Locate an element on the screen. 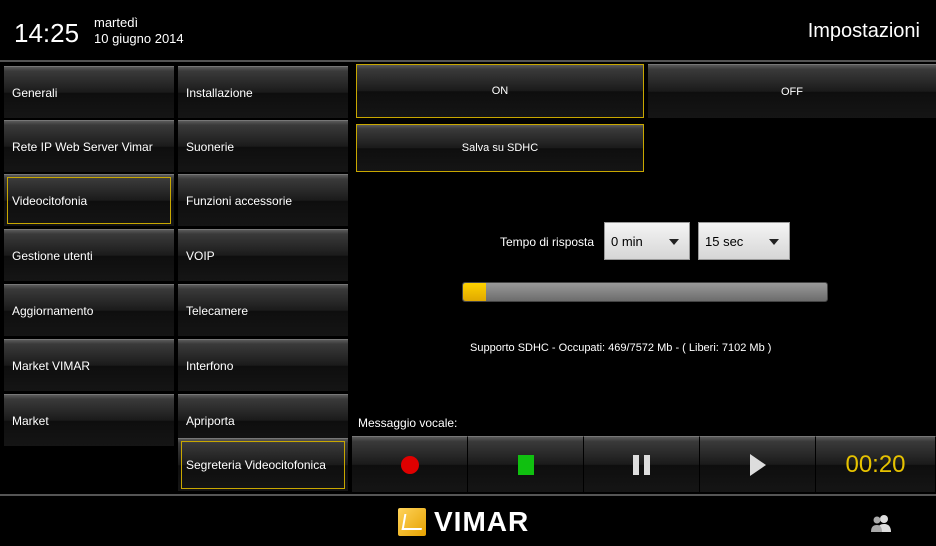 The width and height of the screenshot is (936, 546). timer-display: 00:20 is located at coordinates (876, 464).